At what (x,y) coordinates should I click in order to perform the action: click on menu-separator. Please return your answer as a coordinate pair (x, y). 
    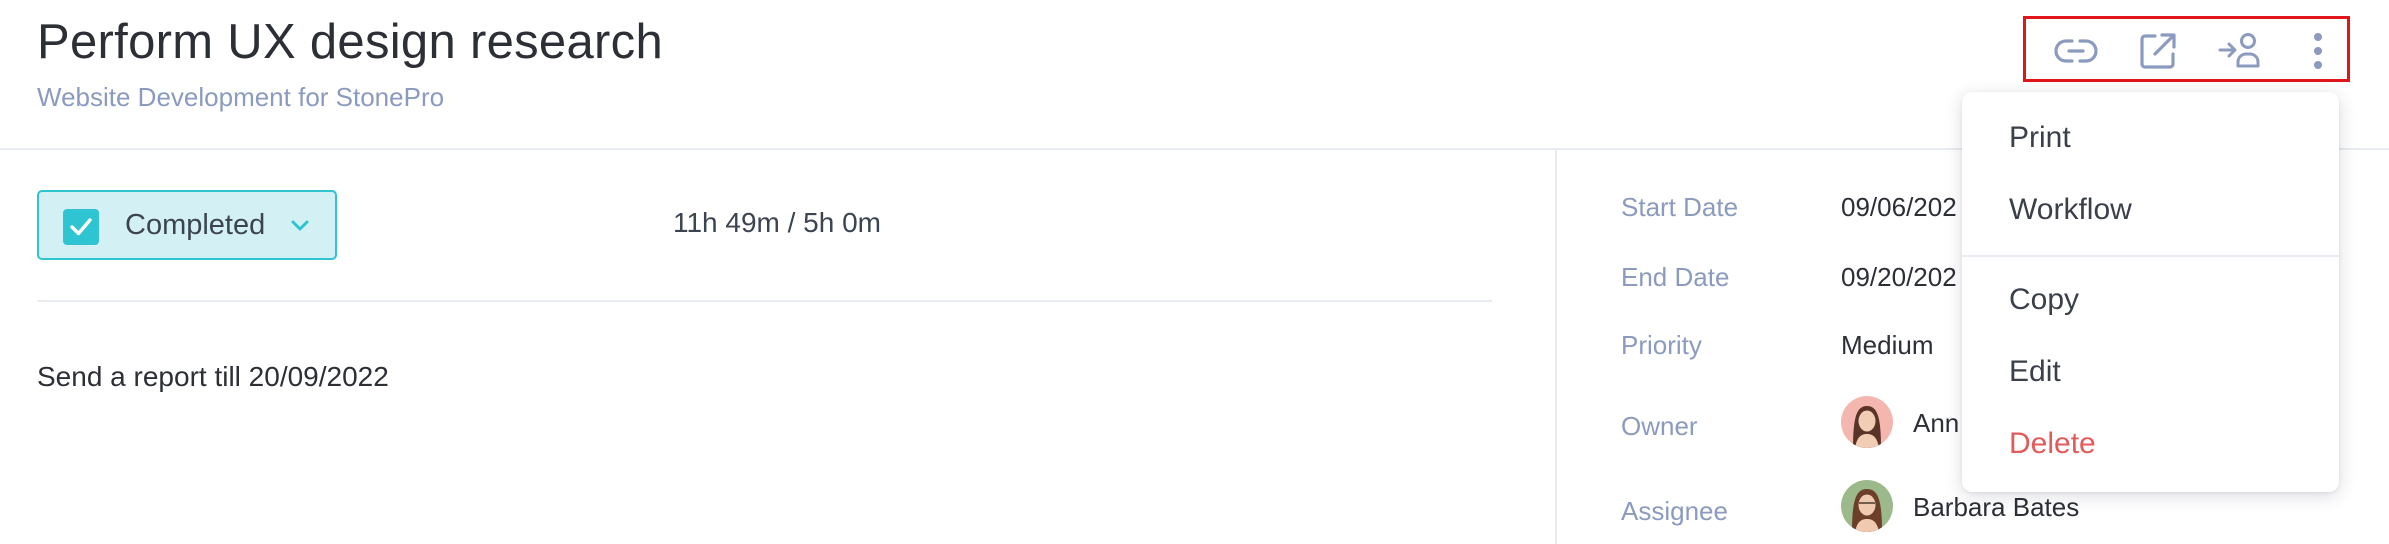
    Looking at the image, I should click on (2150, 256).